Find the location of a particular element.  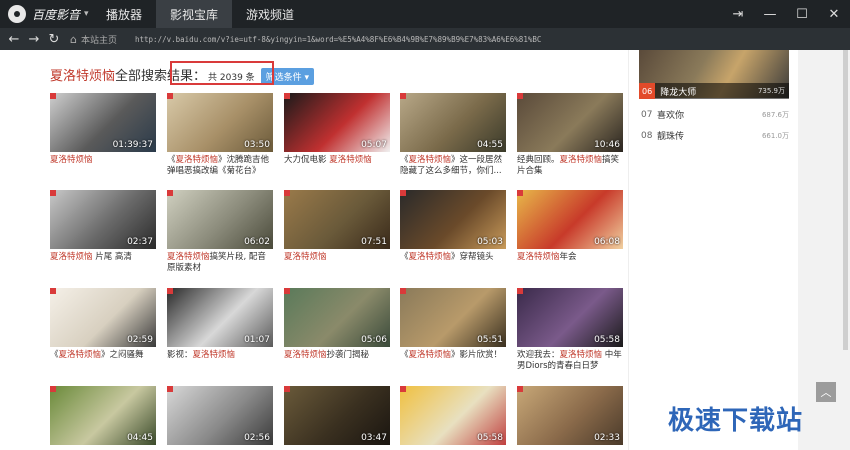

video-card: 04:45 is located at coordinates (103, 415).